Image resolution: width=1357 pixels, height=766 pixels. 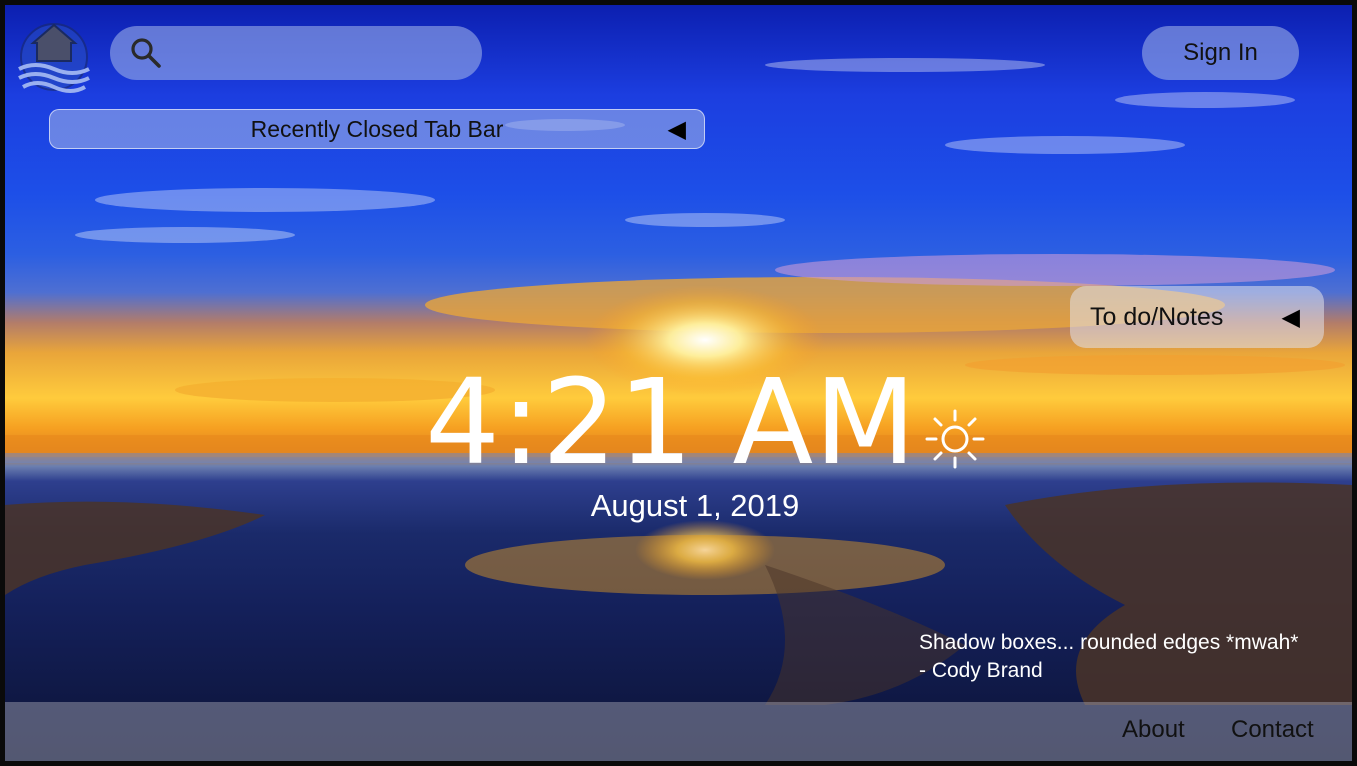 I want to click on clock-time: 4:21 AM, so click(x=671, y=422).